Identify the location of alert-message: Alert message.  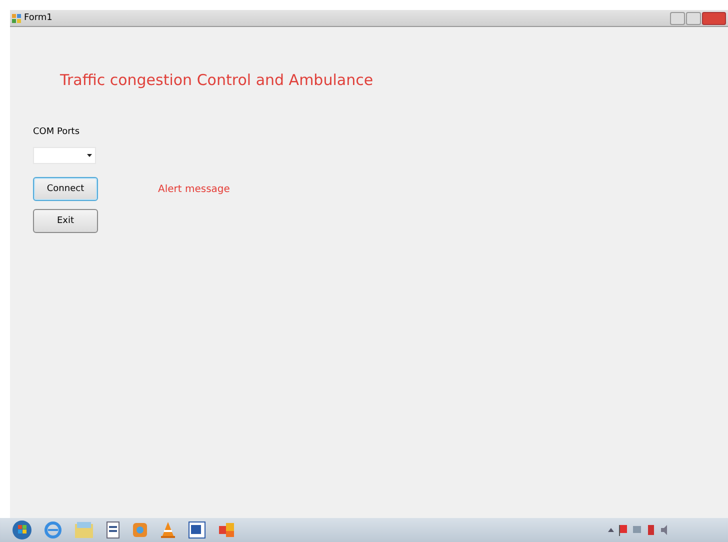
(194, 189).